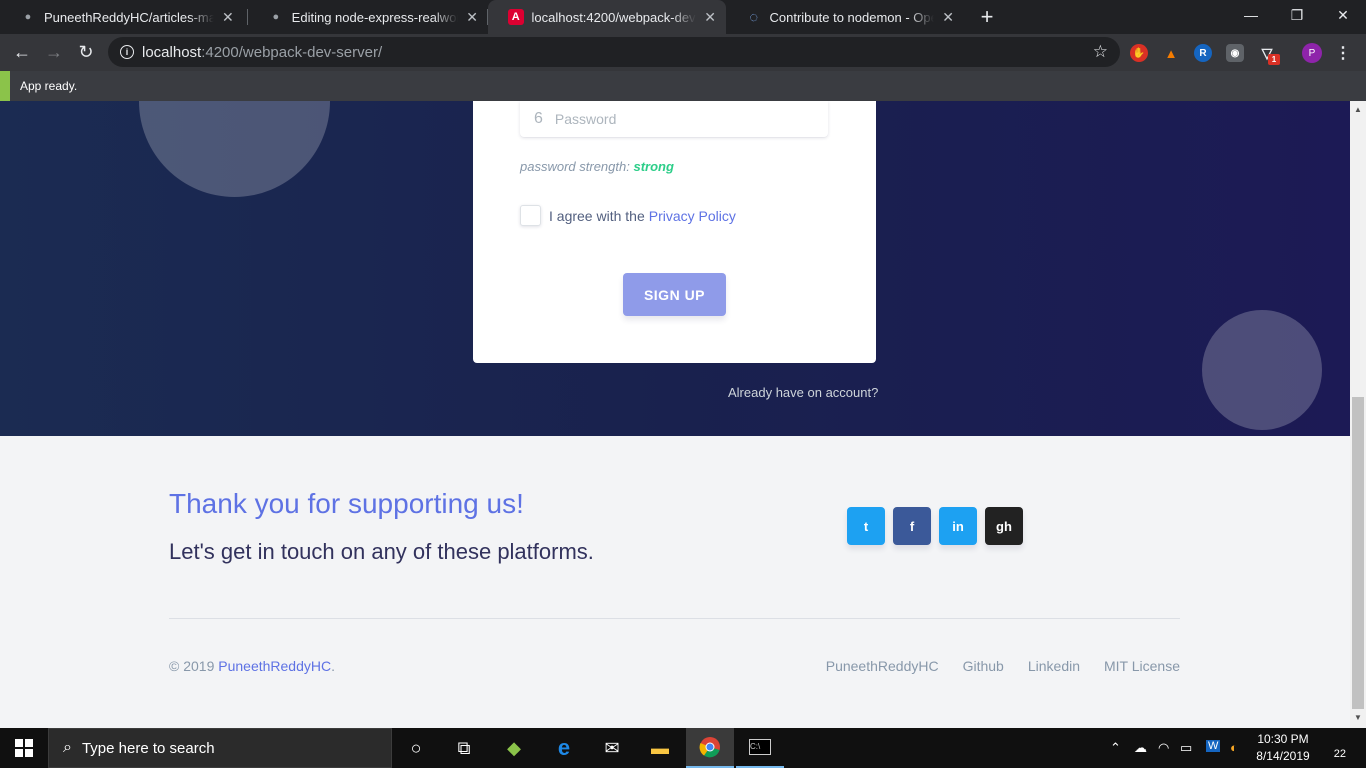 This screenshot has height=768, width=1366. What do you see at coordinates (516, 17) in the screenshot?
I see `angular-icon: A` at bounding box center [516, 17].